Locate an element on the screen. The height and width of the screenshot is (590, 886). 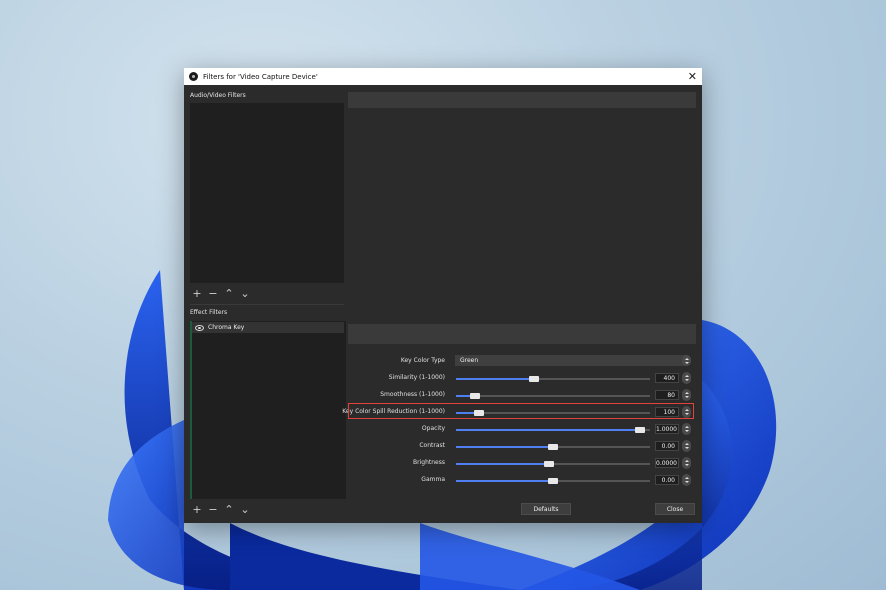
add-effect-icon: + is located at coordinates (197, 509).